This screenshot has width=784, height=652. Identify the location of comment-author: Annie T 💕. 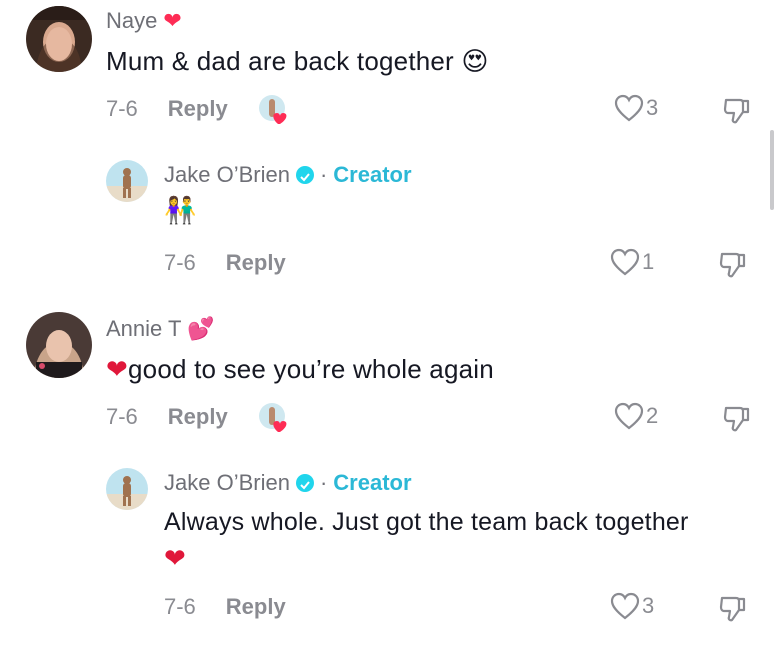
(160, 329).